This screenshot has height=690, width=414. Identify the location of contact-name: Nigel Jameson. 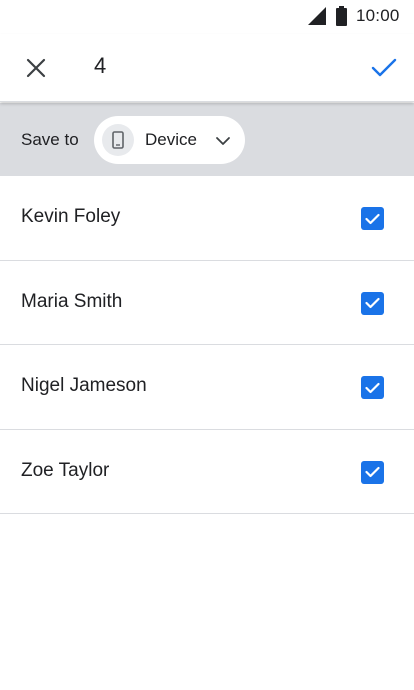
(84, 385).